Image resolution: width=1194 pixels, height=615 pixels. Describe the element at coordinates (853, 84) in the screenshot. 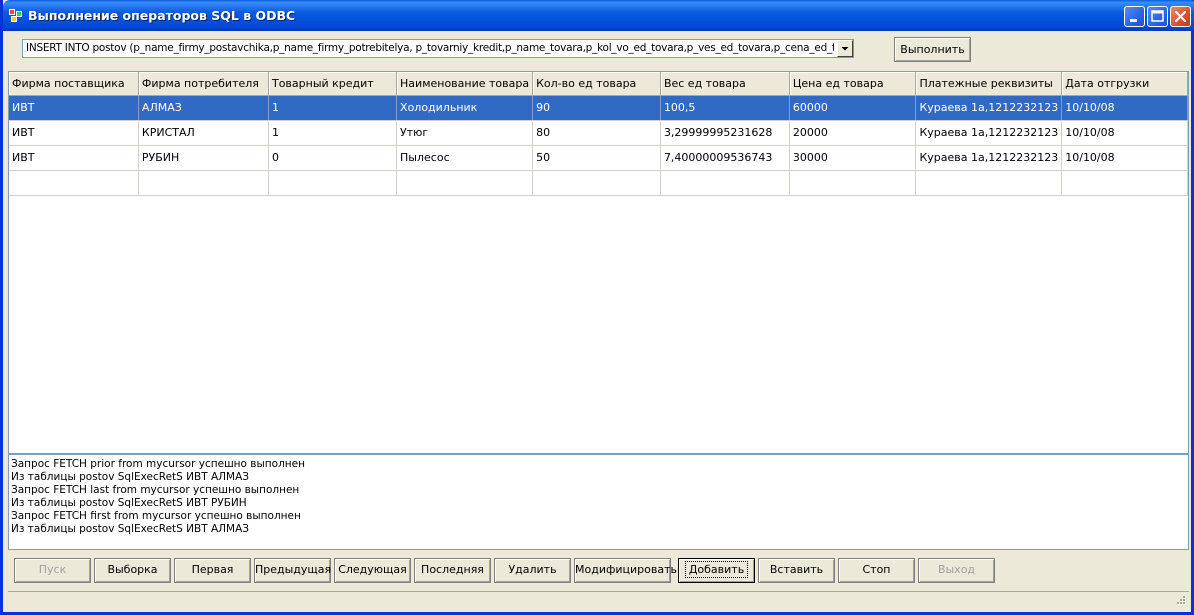

I see `column-header: Цена ед товара` at that location.